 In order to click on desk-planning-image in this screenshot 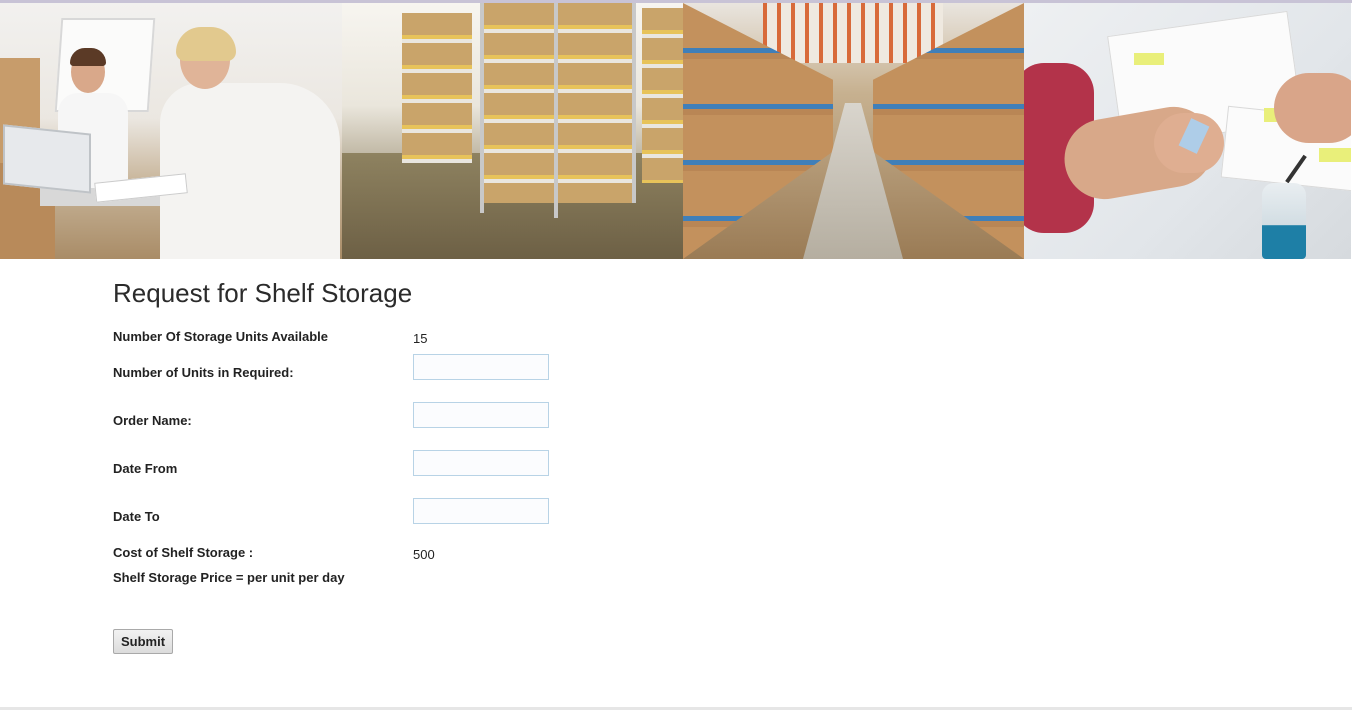, I will do `click(1187, 131)`.